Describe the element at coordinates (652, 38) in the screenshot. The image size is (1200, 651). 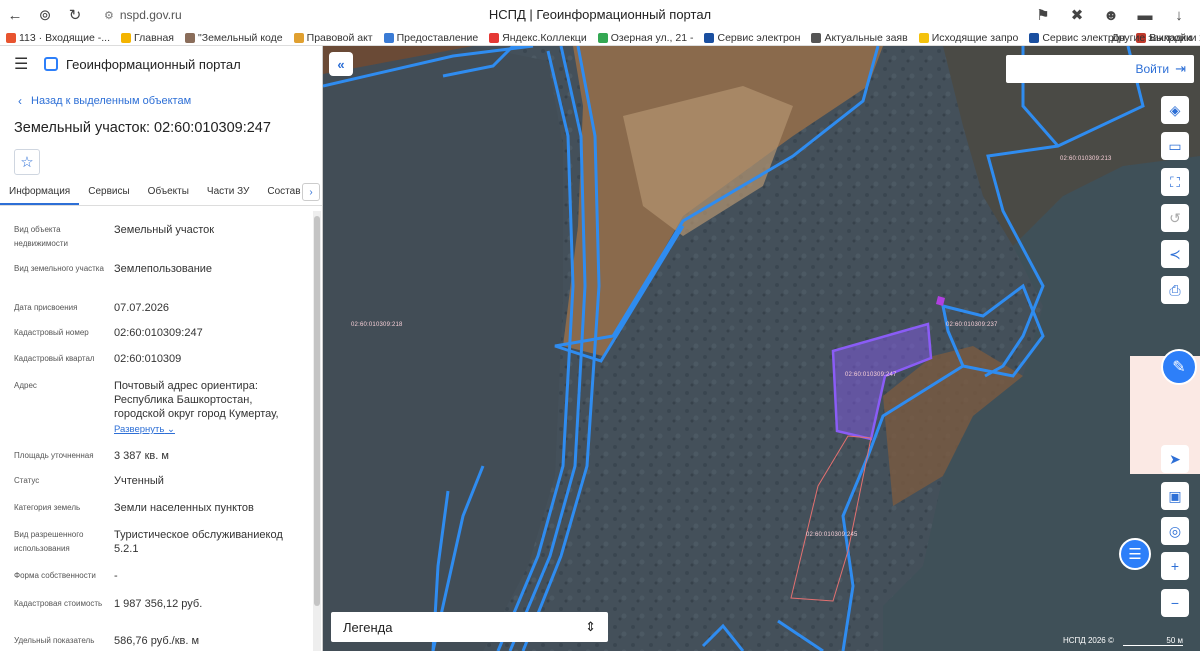
I see `bookmark-label: Озерная ул., 21 -` at that location.